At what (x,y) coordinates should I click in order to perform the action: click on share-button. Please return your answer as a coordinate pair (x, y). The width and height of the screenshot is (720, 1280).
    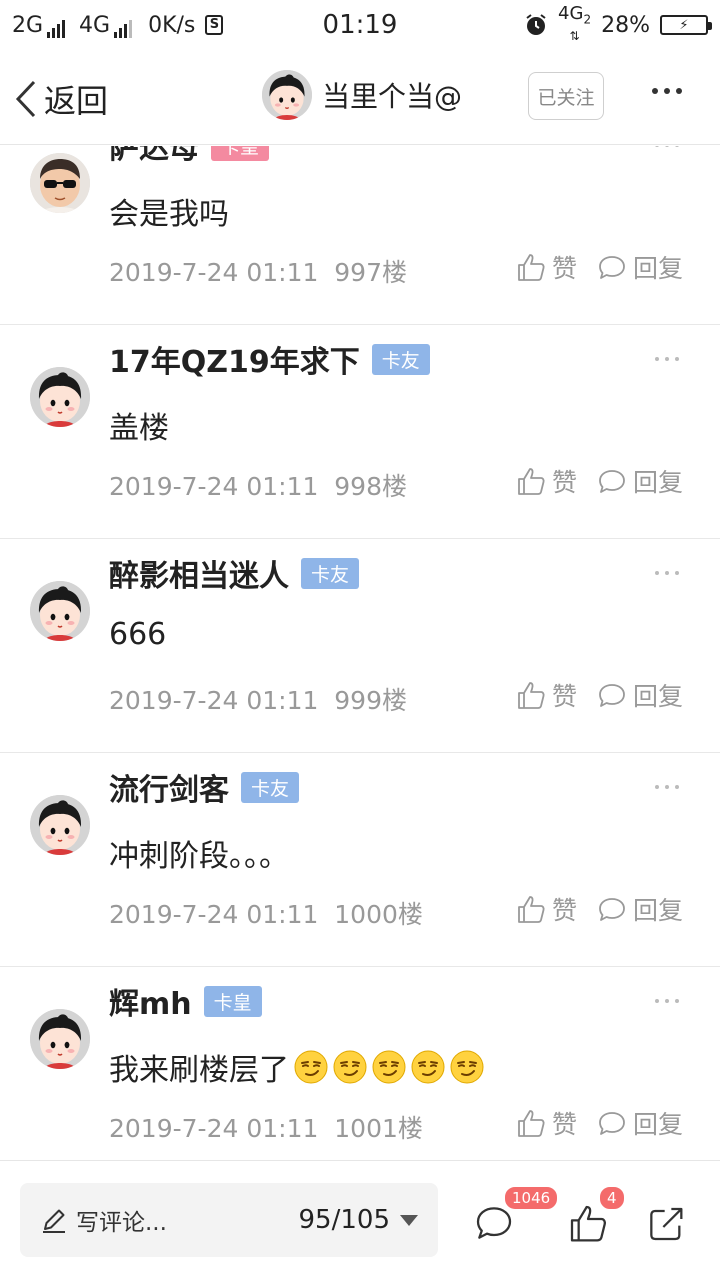
    Looking at the image, I should click on (666, 1225).